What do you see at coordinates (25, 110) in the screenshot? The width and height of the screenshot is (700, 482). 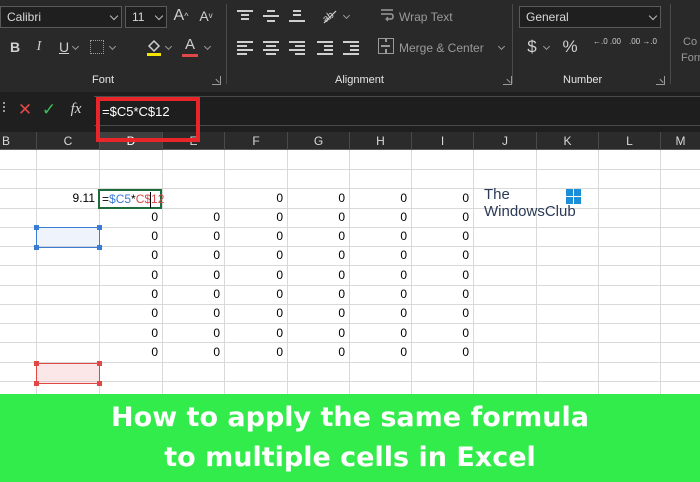 I see `cancel-icon: ✕` at bounding box center [25, 110].